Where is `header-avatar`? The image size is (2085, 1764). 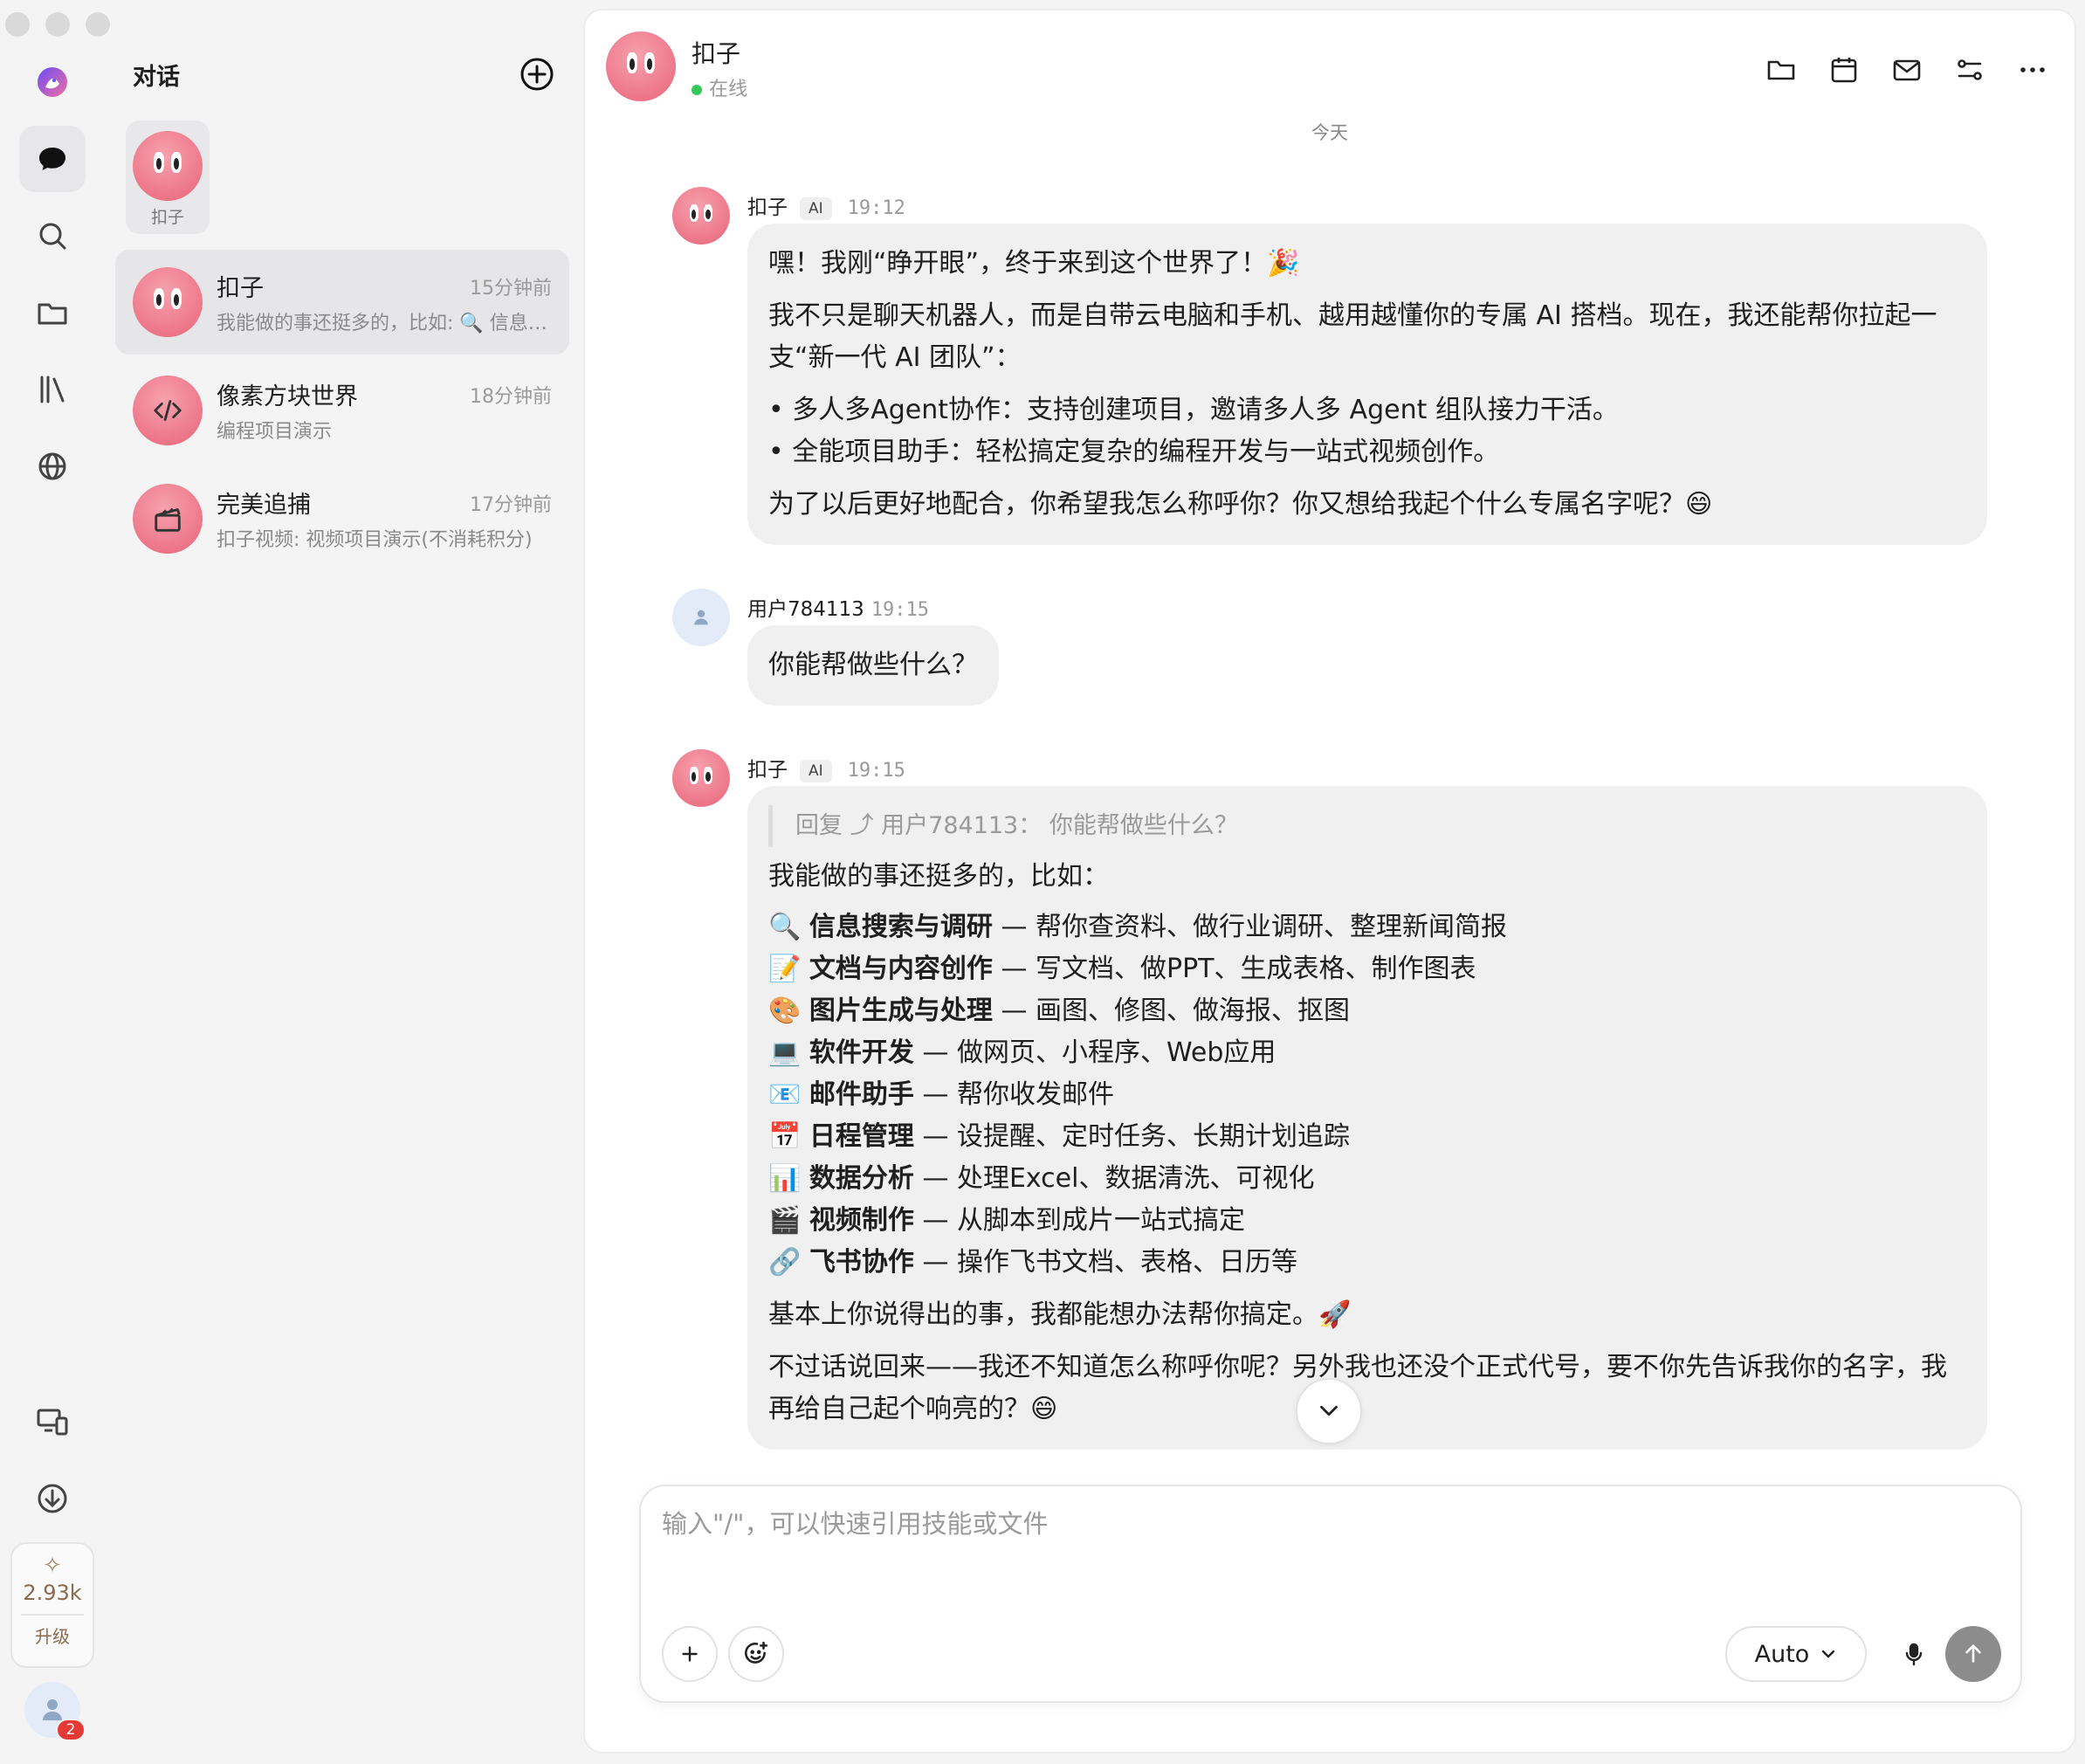
header-avatar is located at coordinates (641, 66).